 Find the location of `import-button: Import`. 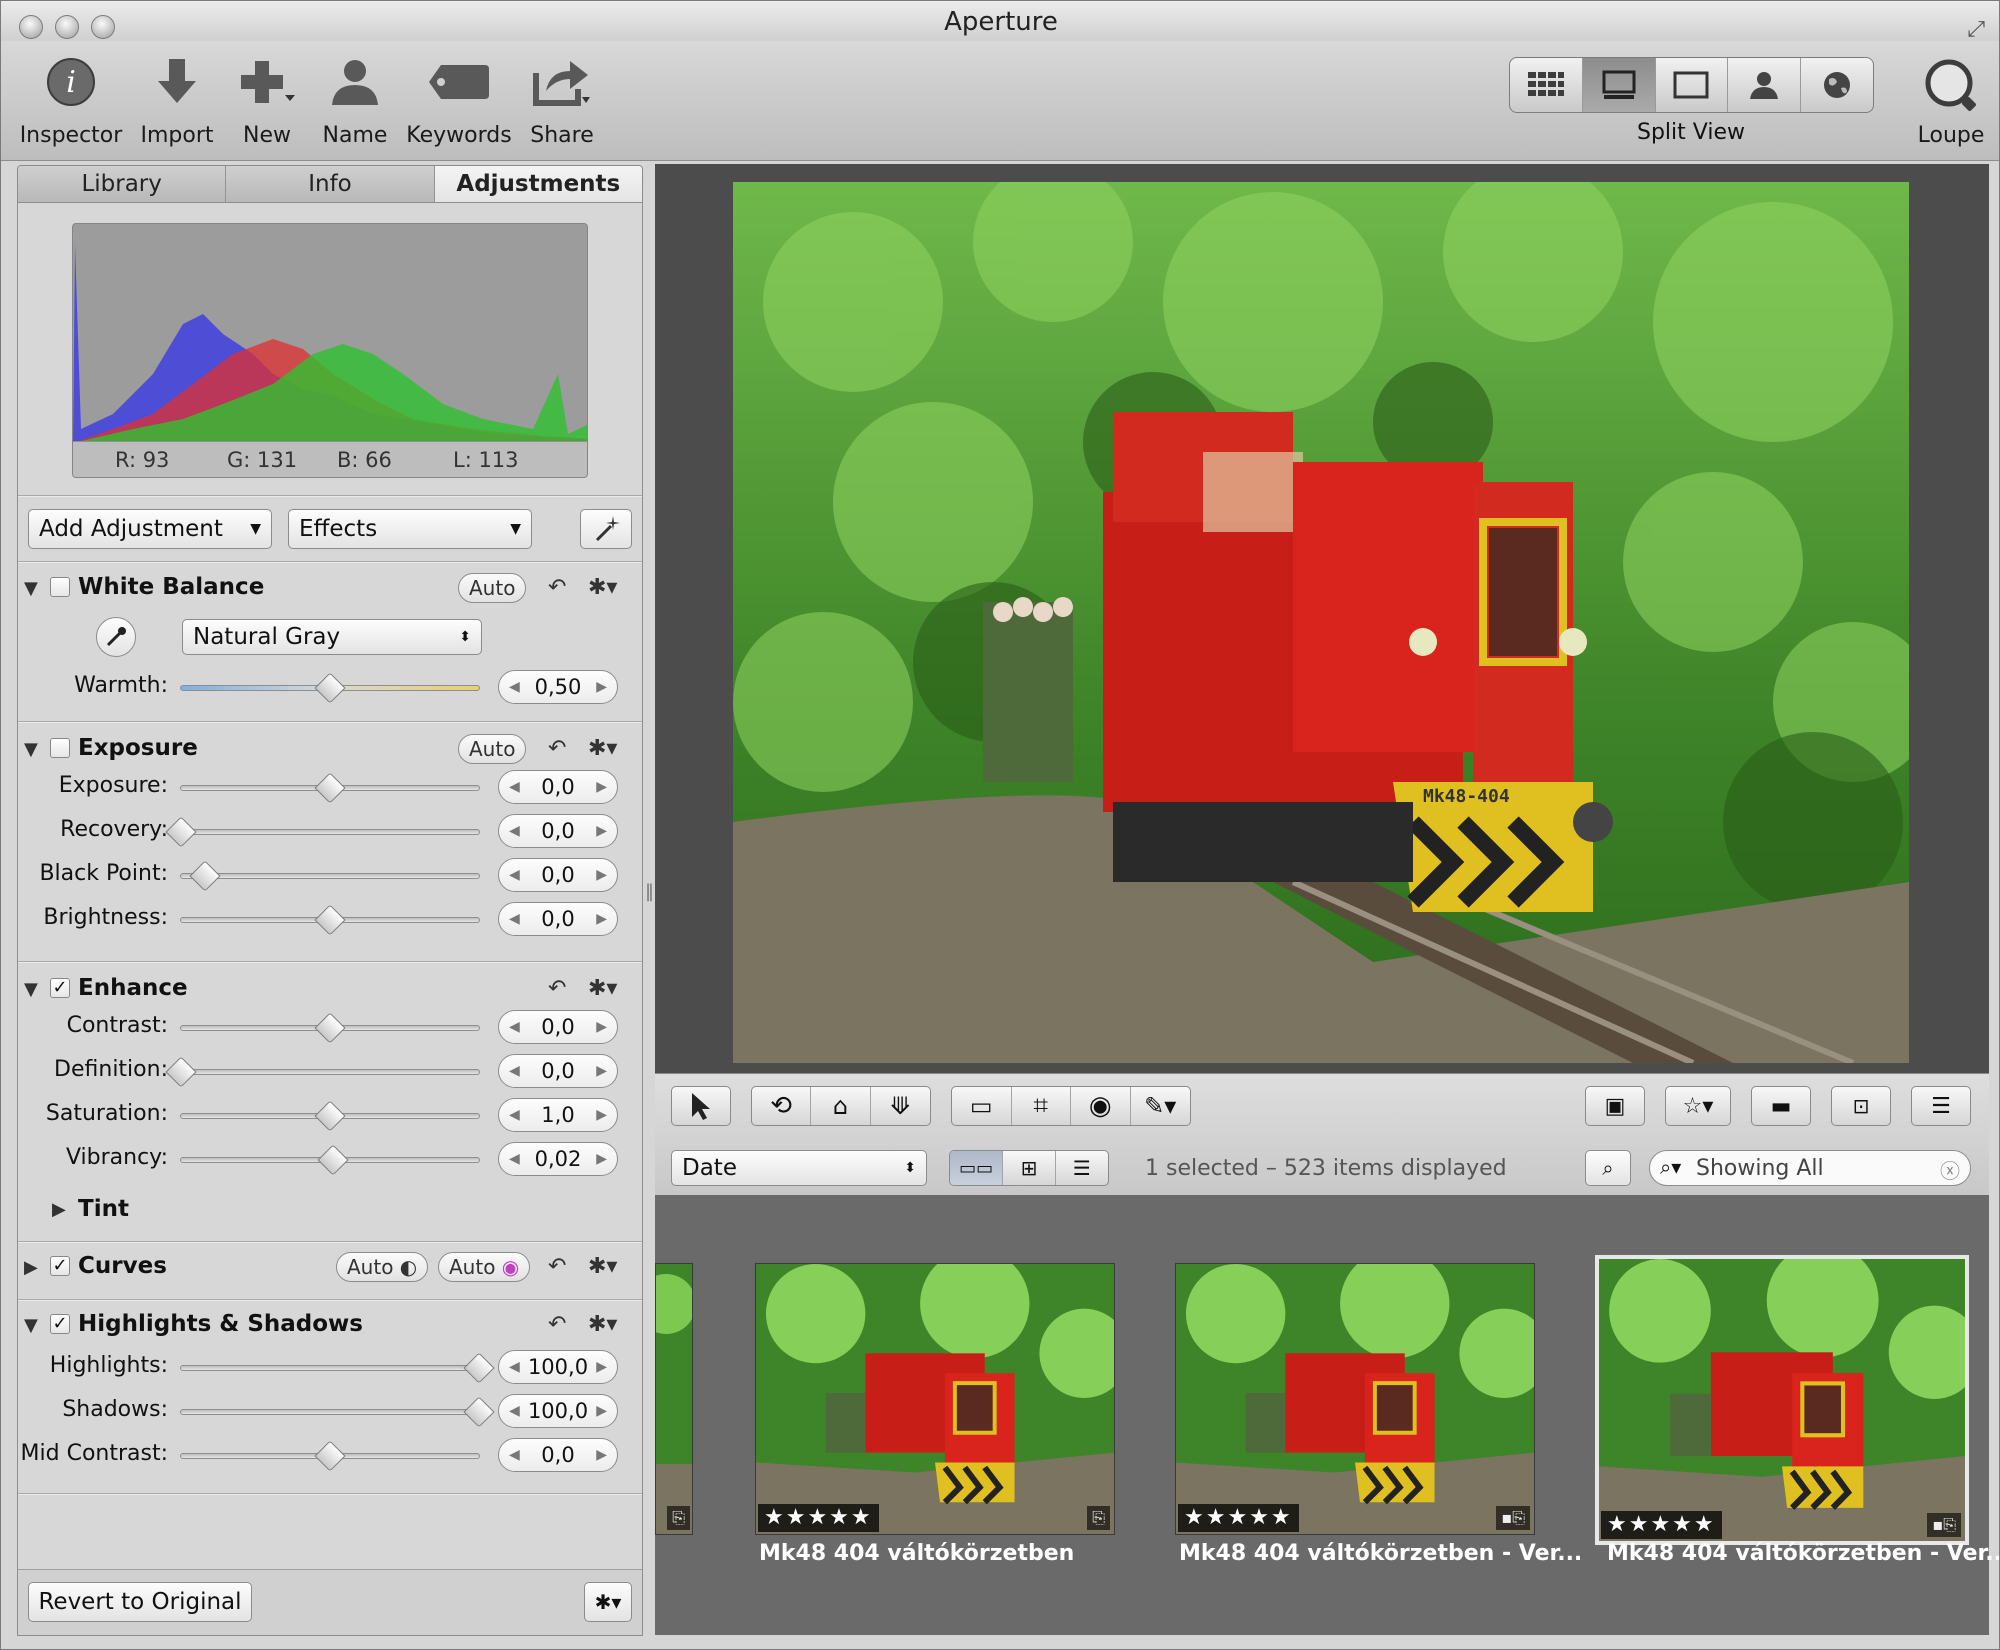

import-button: Import is located at coordinates (177, 102).